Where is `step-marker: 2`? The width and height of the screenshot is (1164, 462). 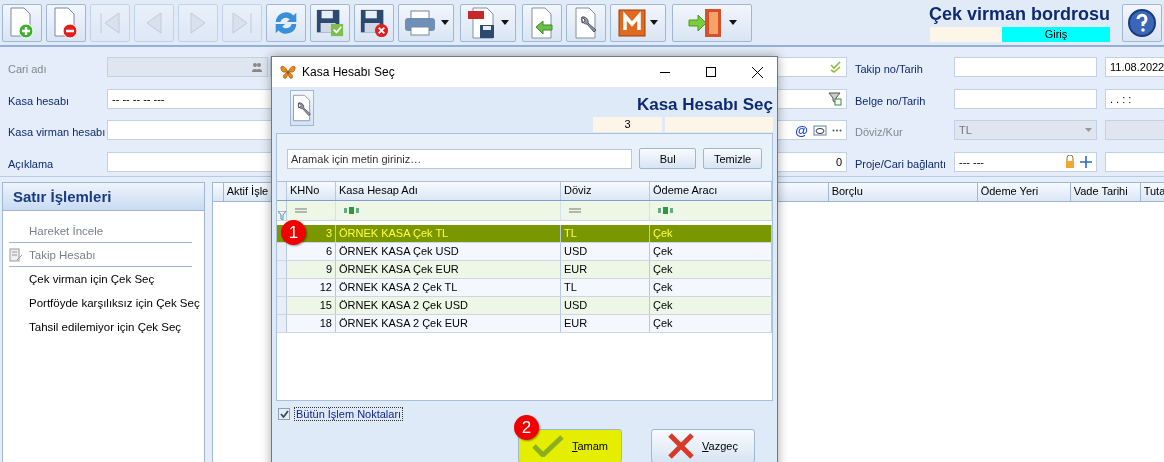 step-marker: 2 is located at coordinates (526, 427).